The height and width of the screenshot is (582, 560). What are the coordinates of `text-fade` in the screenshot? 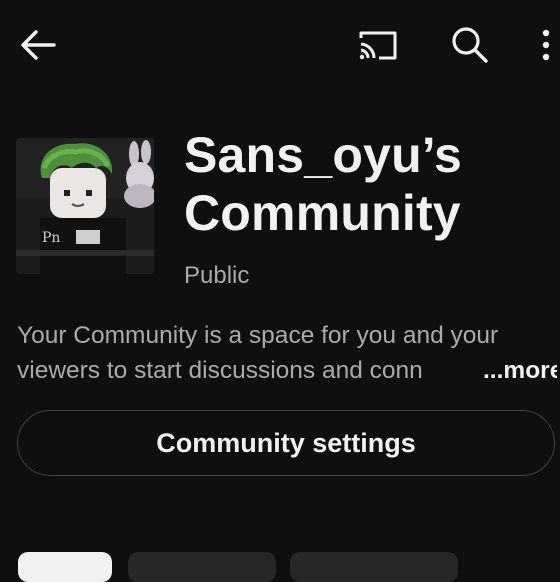 It's located at (461, 370).